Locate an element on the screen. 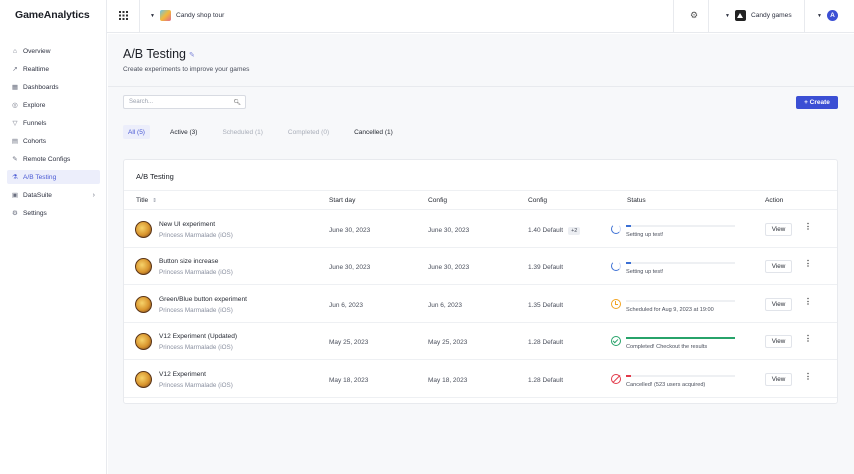  tab-cancelled: Cancelled (1) is located at coordinates (373, 132).